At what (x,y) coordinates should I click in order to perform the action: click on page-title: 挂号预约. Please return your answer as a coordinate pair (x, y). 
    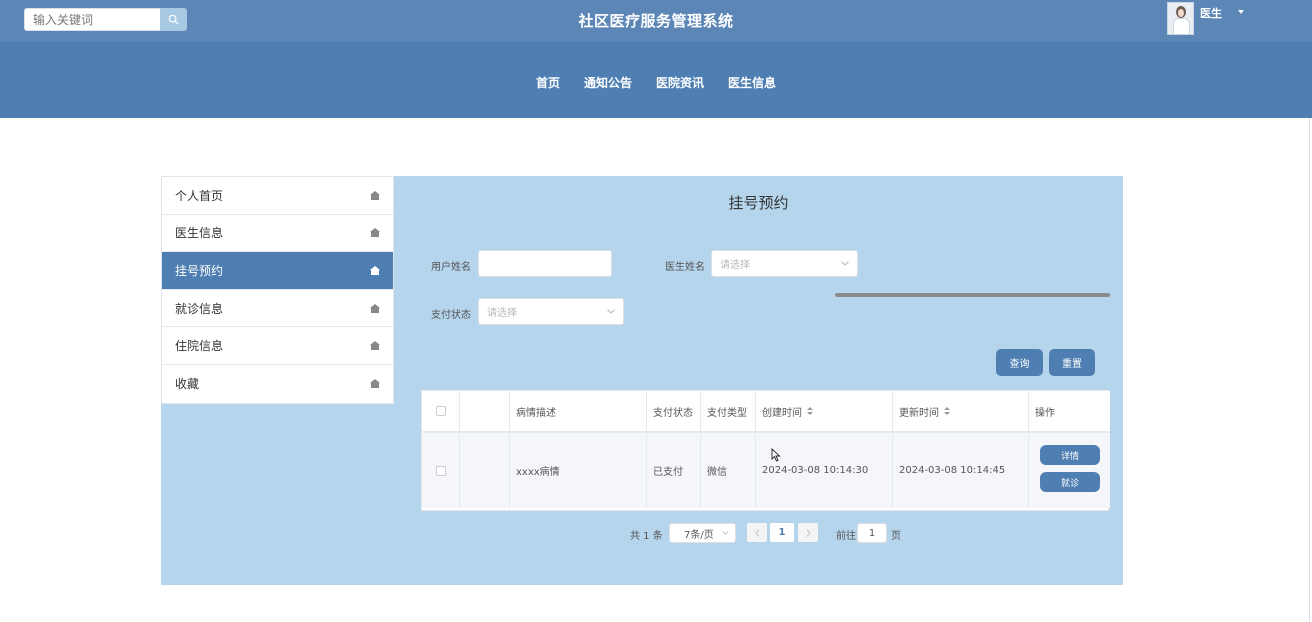
    Looking at the image, I should click on (758, 203).